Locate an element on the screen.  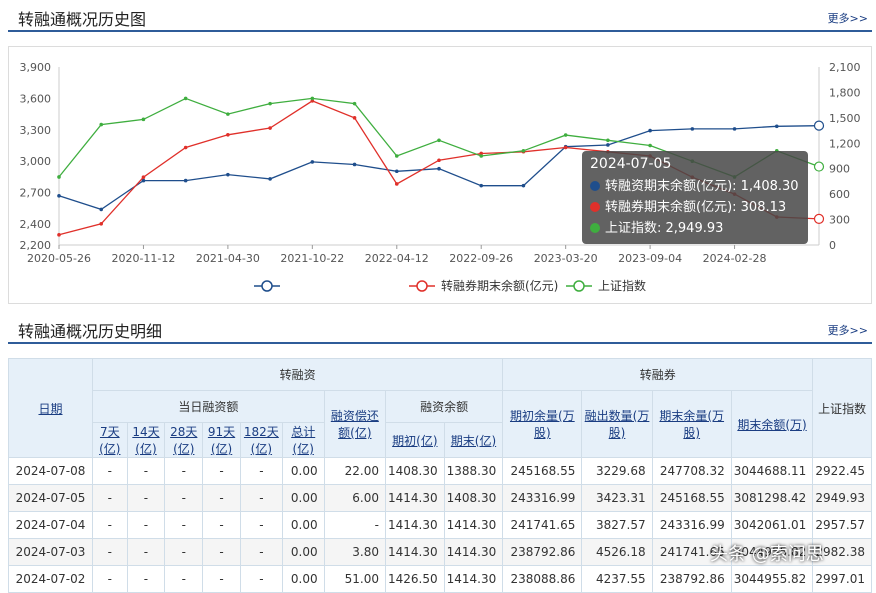
x-tick-label: 2022-09-26 is located at coordinates (481, 258).